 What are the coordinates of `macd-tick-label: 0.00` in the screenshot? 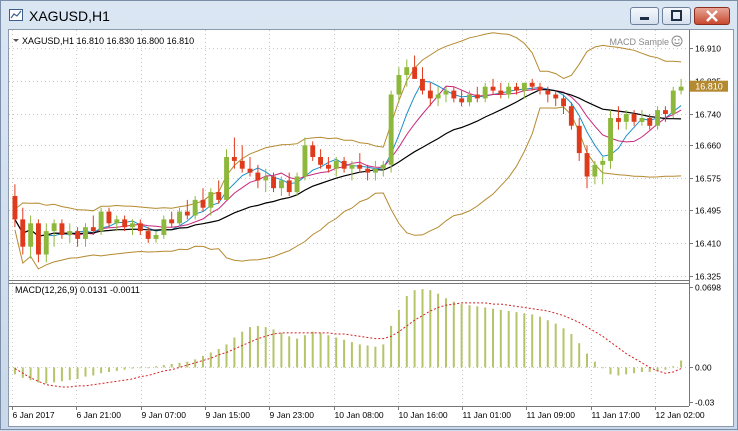 It's located at (703, 368).